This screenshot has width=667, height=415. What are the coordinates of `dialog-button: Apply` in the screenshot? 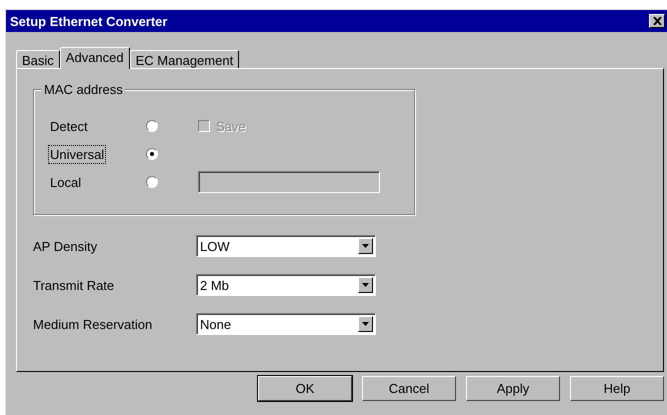 It's located at (513, 388).